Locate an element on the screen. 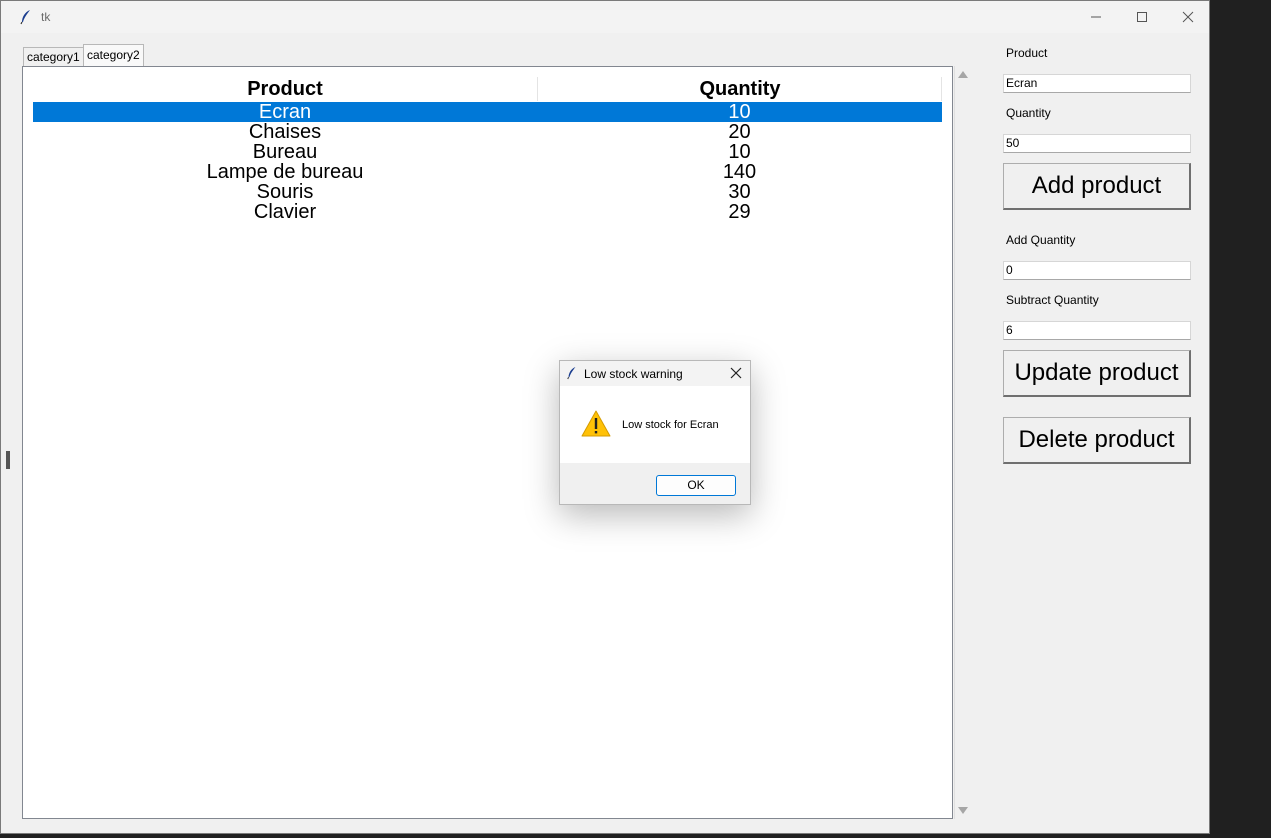 The width and height of the screenshot is (1271, 838). quantity-field: 50 is located at coordinates (1097, 143).